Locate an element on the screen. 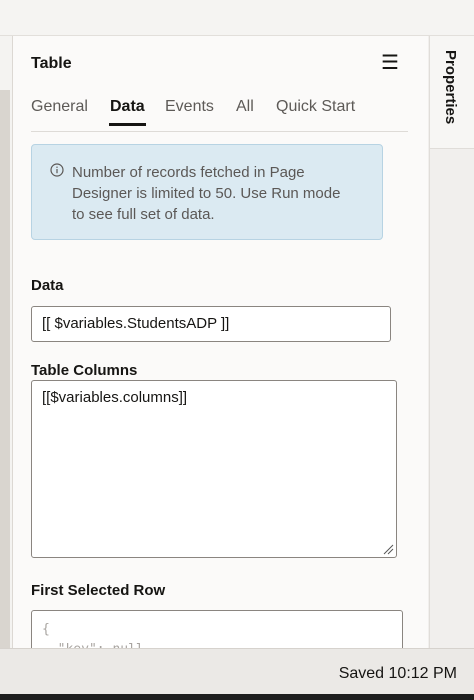  tab-bar: General Data Events All Quick Start is located at coordinates (219, 114).